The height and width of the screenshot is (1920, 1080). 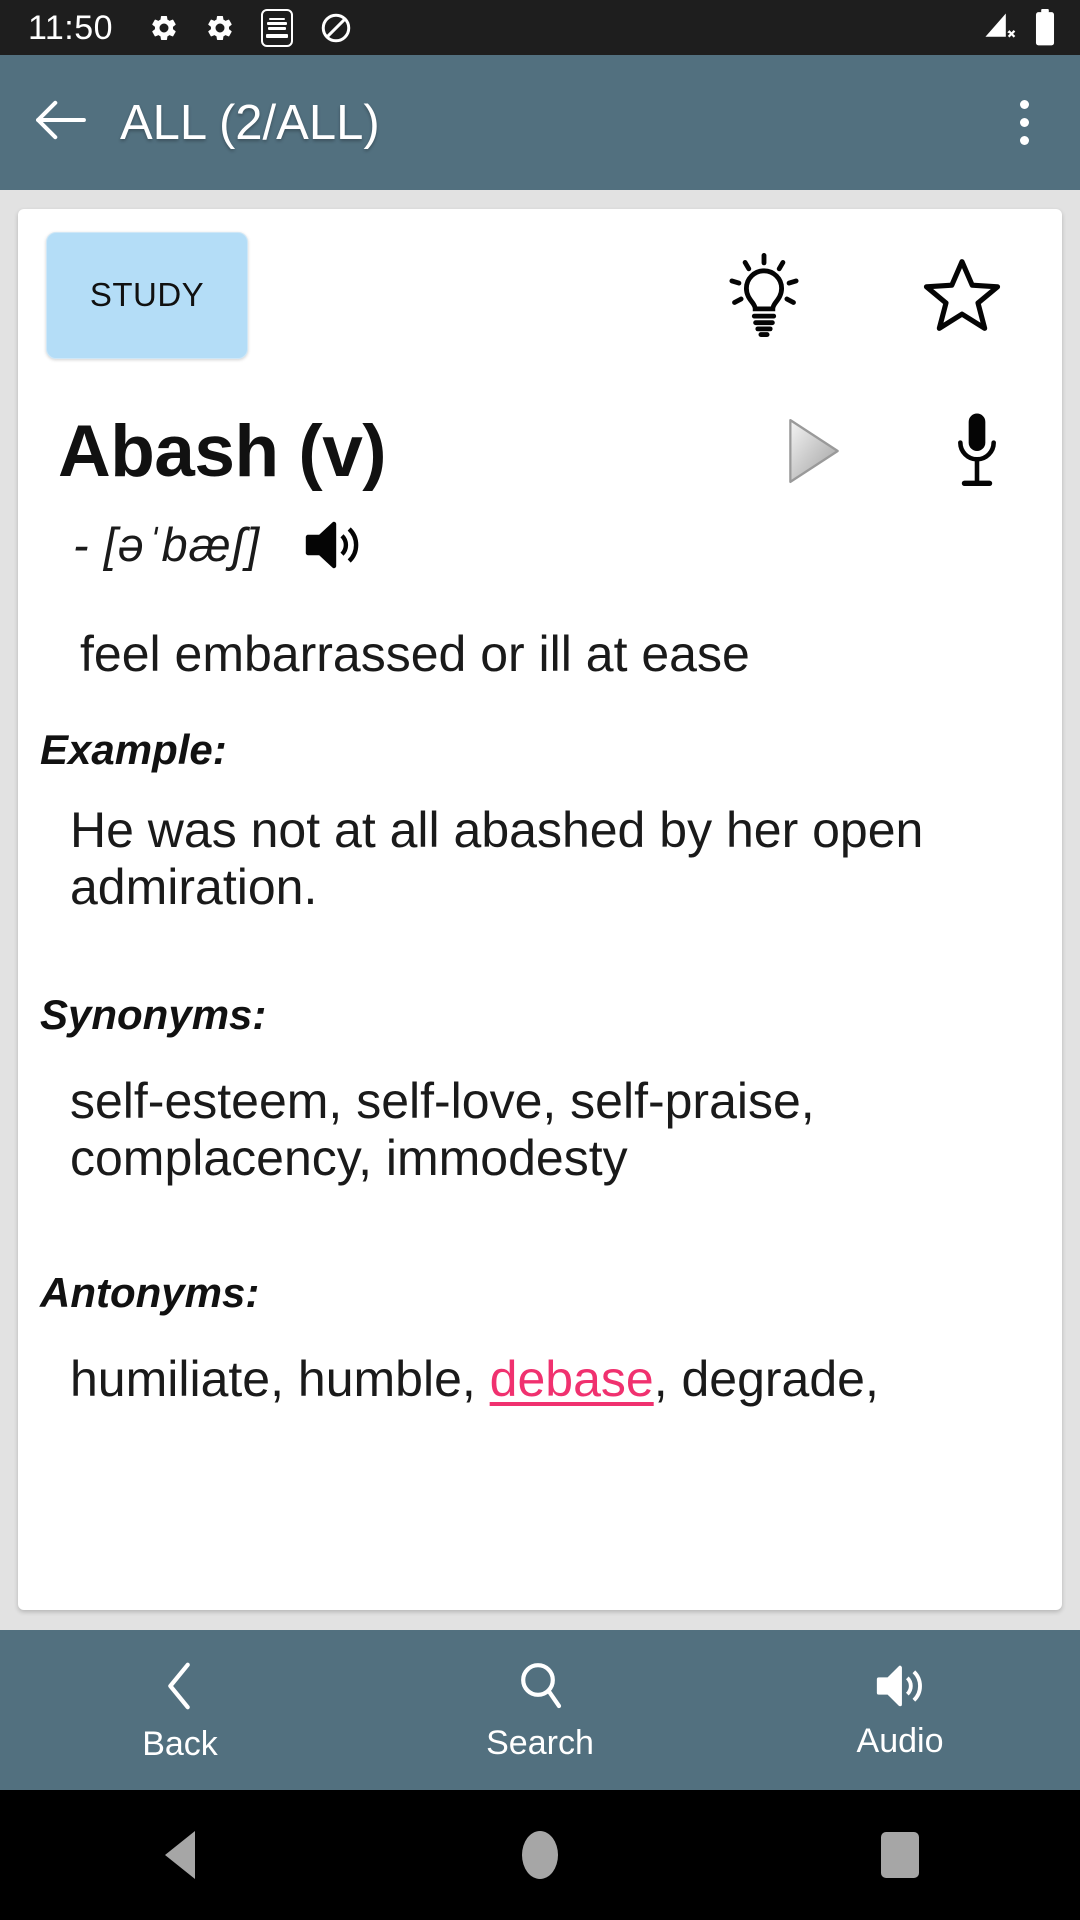 What do you see at coordinates (977, 451) in the screenshot?
I see `microphone-icon` at bounding box center [977, 451].